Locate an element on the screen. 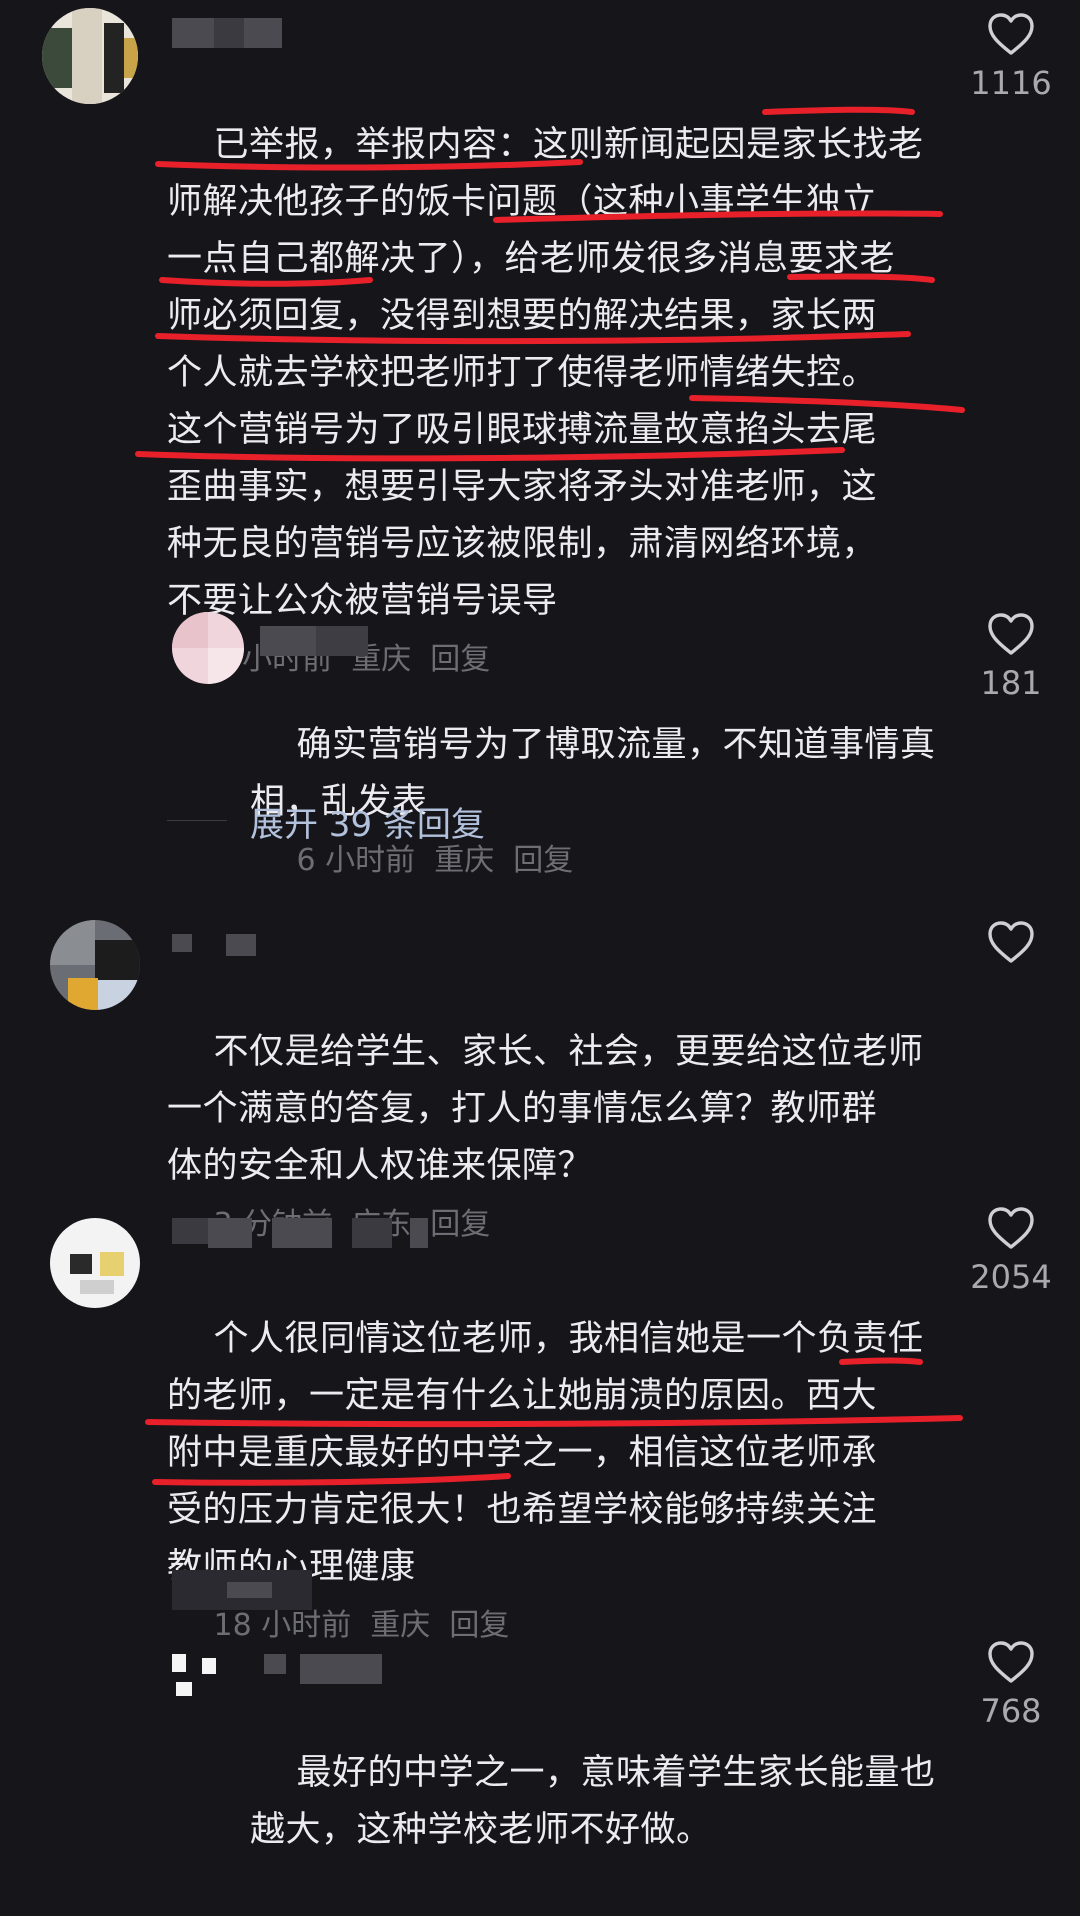 The height and width of the screenshot is (1916, 1080). comment-body: 最好的中学之一，意味着学生家长能量也 越大，这种学校老师不好做。 is located at coordinates (593, 1801).